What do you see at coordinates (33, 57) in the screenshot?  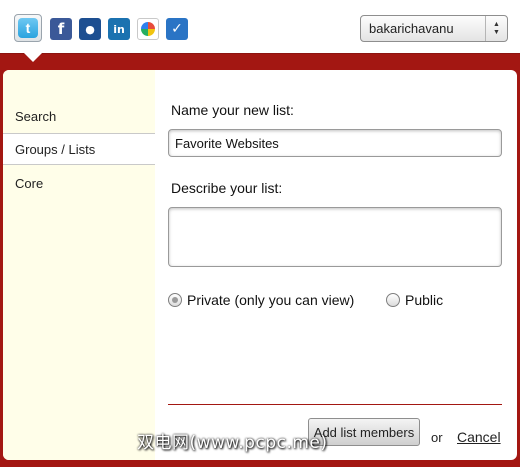 I see `active-tab-pointer` at bounding box center [33, 57].